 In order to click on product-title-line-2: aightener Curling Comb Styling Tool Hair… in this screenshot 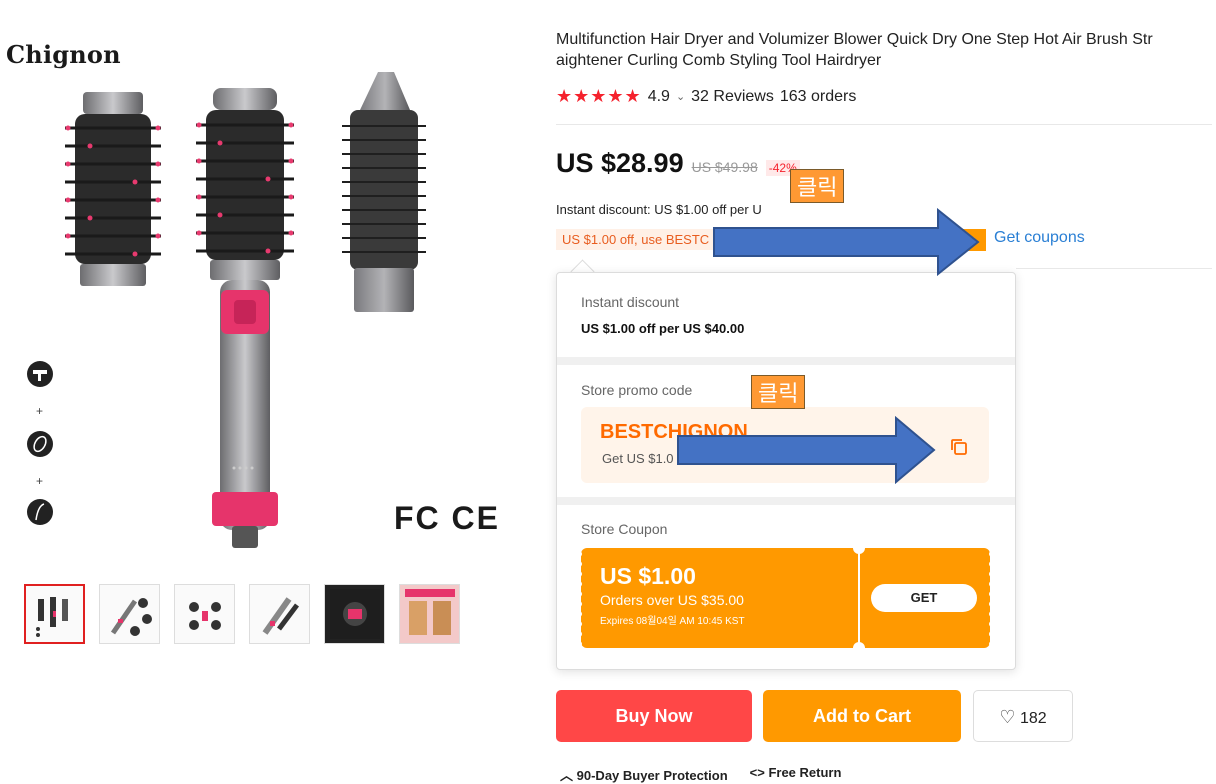, I will do `click(719, 60)`.